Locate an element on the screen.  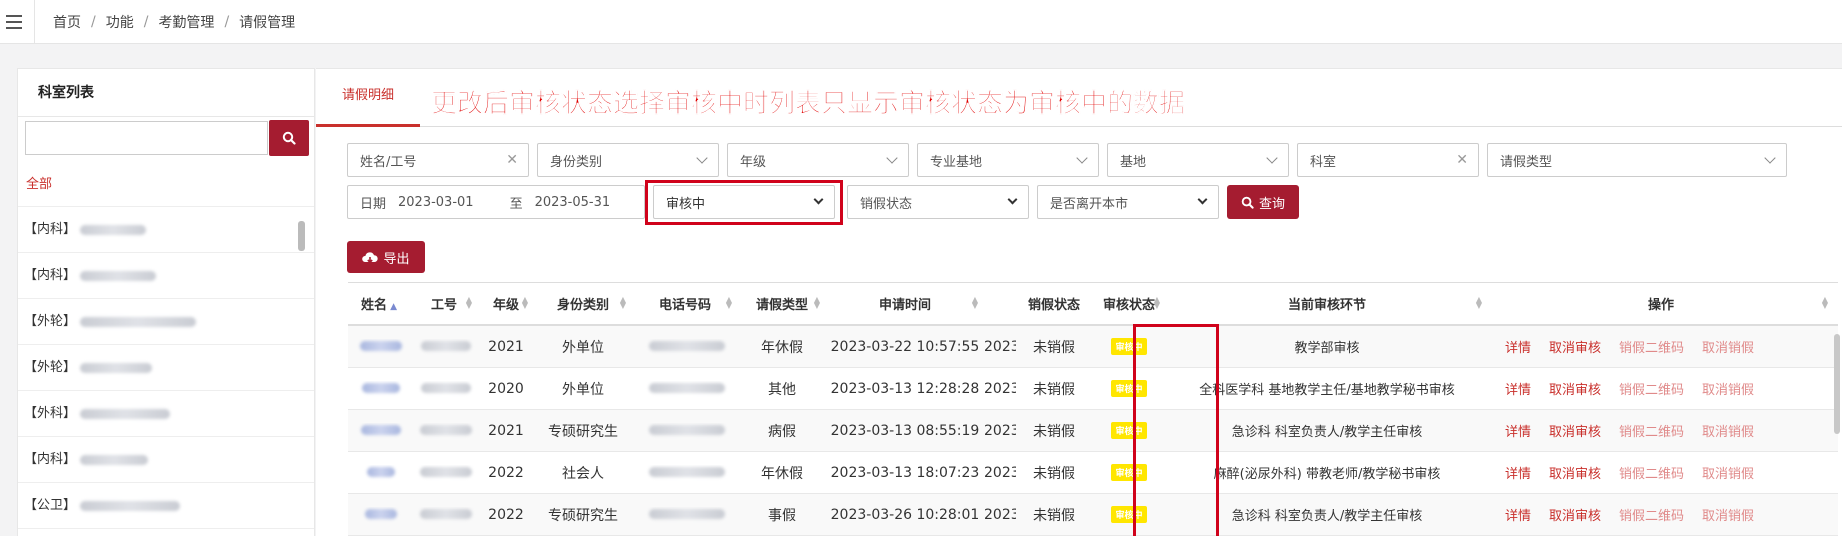
date-to: 2023-05-31 is located at coordinates (573, 202).